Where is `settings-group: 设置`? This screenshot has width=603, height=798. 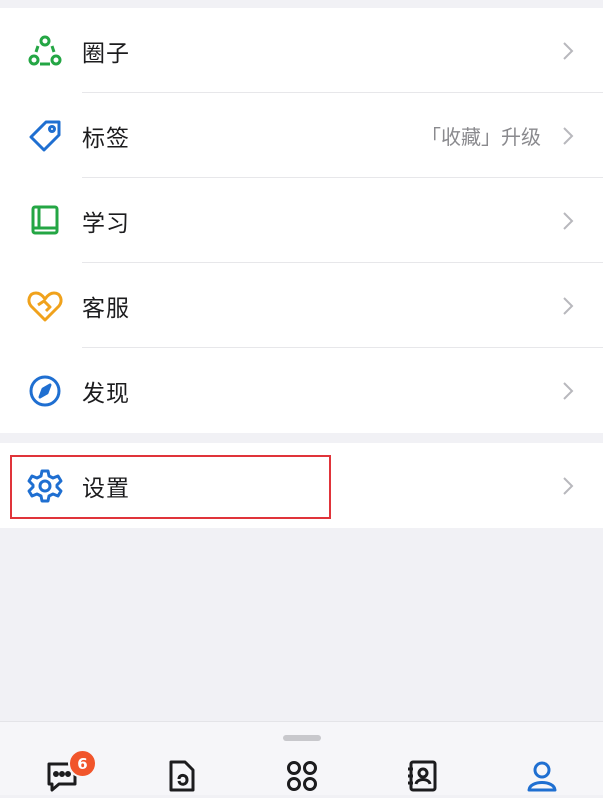 settings-group: 设置 is located at coordinates (301, 485).